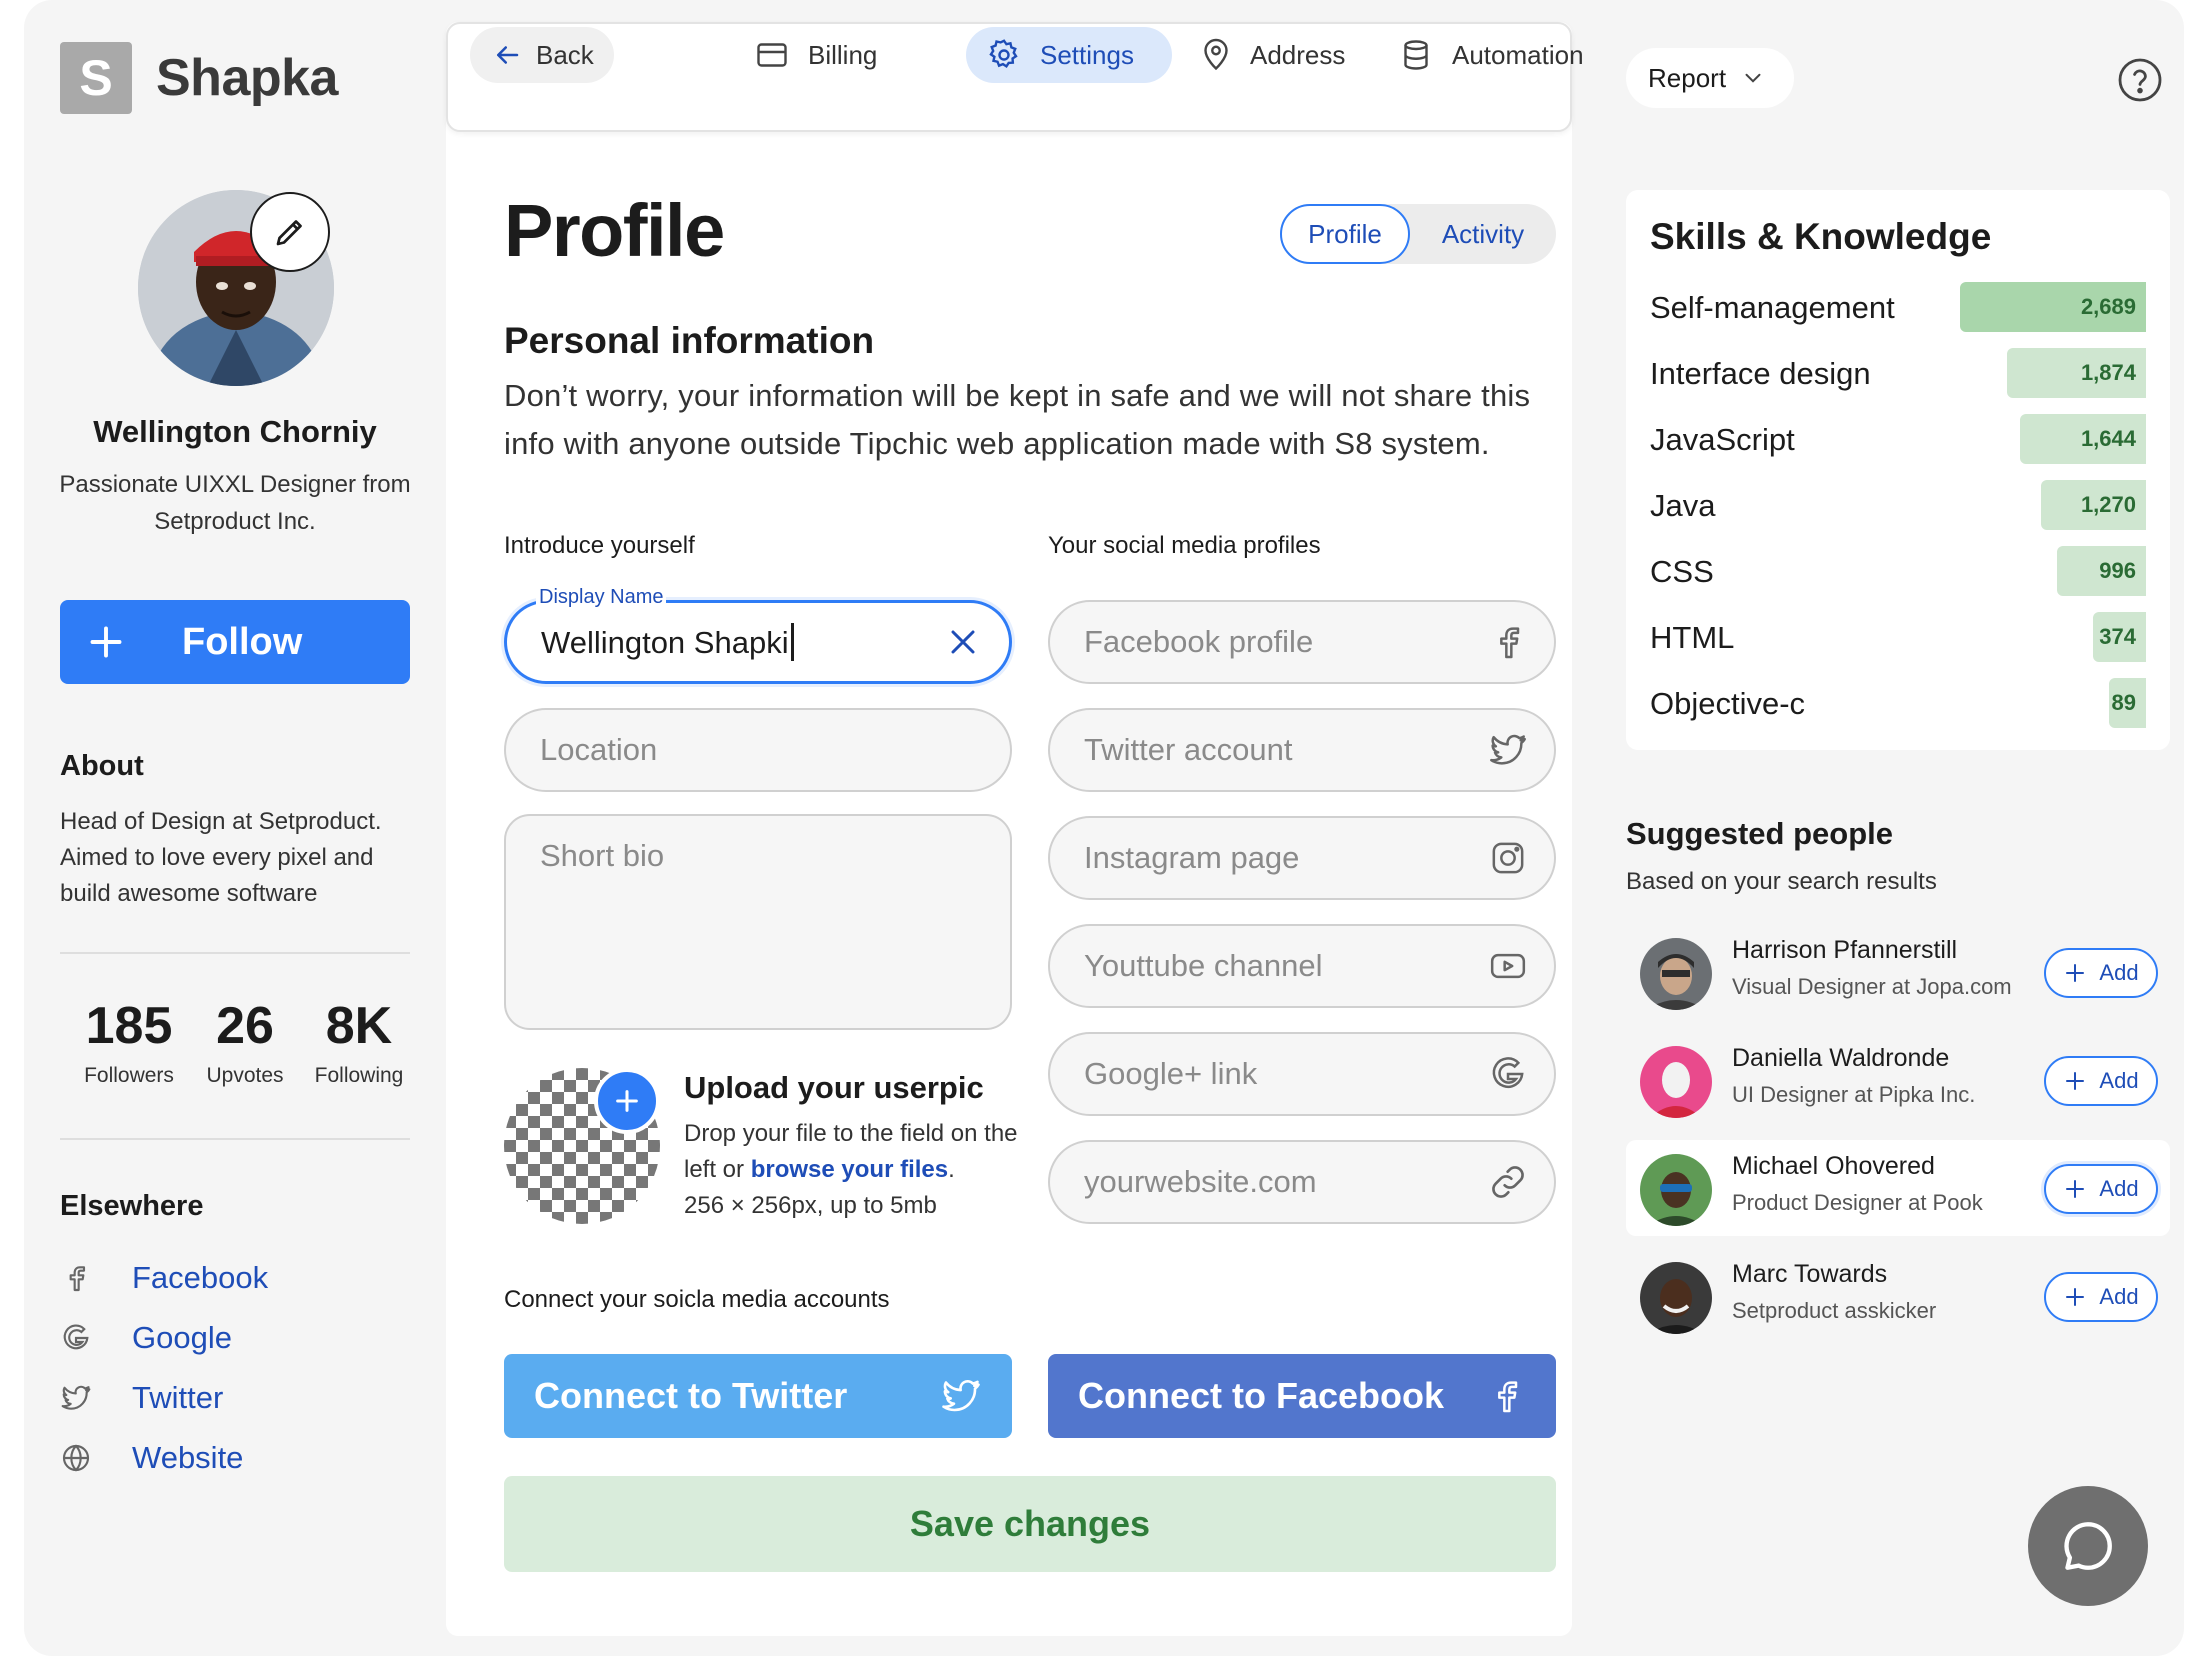 The image size is (2208, 1656). What do you see at coordinates (1302, 750) in the screenshot?
I see `twitter-account-input: Twitter account` at bounding box center [1302, 750].